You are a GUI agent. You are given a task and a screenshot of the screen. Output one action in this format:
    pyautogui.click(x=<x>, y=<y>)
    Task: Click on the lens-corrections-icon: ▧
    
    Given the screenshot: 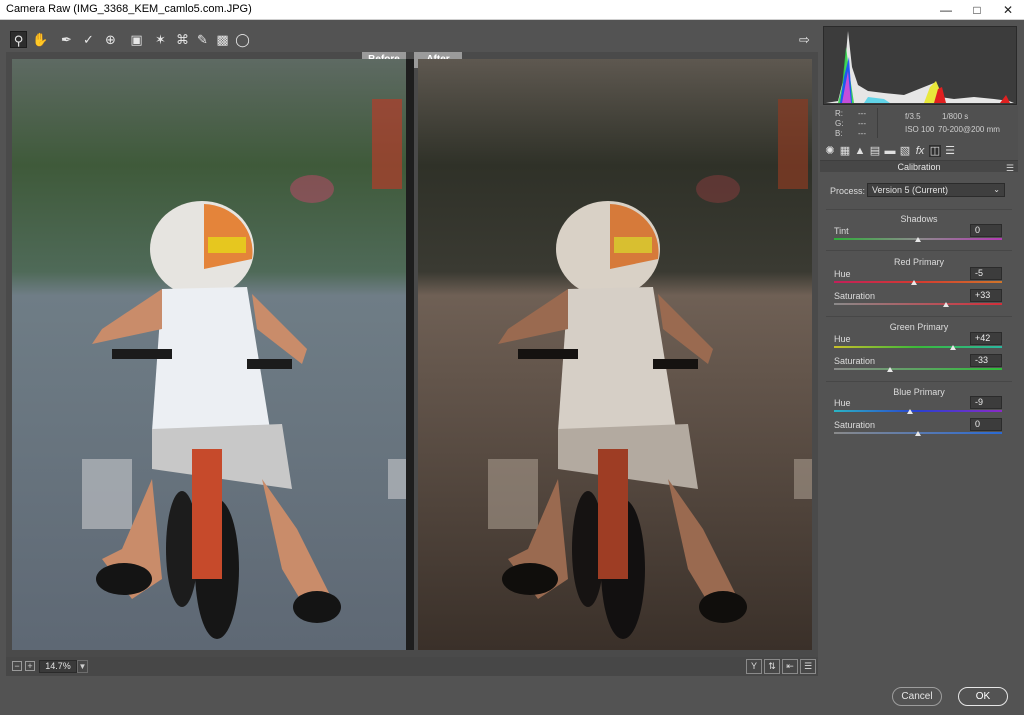 What is the action you would take?
    pyautogui.click(x=905, y=151)
    